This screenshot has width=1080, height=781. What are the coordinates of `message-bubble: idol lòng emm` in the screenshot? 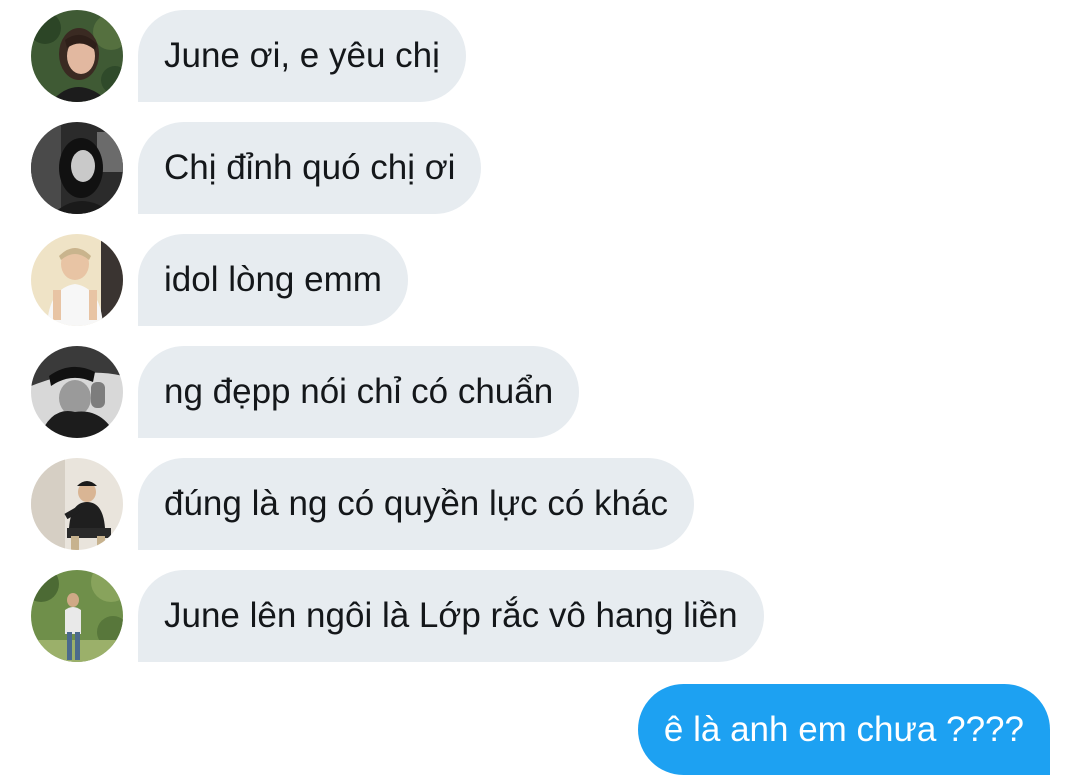 It's located at (273, 280).